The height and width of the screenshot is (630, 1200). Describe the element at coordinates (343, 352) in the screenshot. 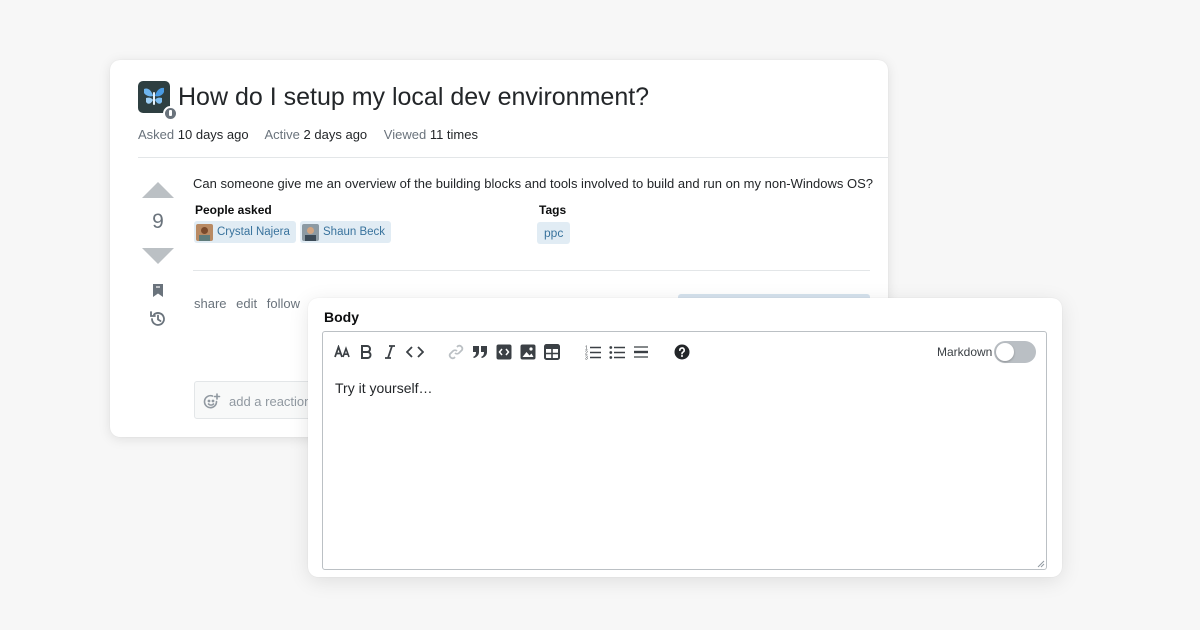

I see `heading-icon` at that location.